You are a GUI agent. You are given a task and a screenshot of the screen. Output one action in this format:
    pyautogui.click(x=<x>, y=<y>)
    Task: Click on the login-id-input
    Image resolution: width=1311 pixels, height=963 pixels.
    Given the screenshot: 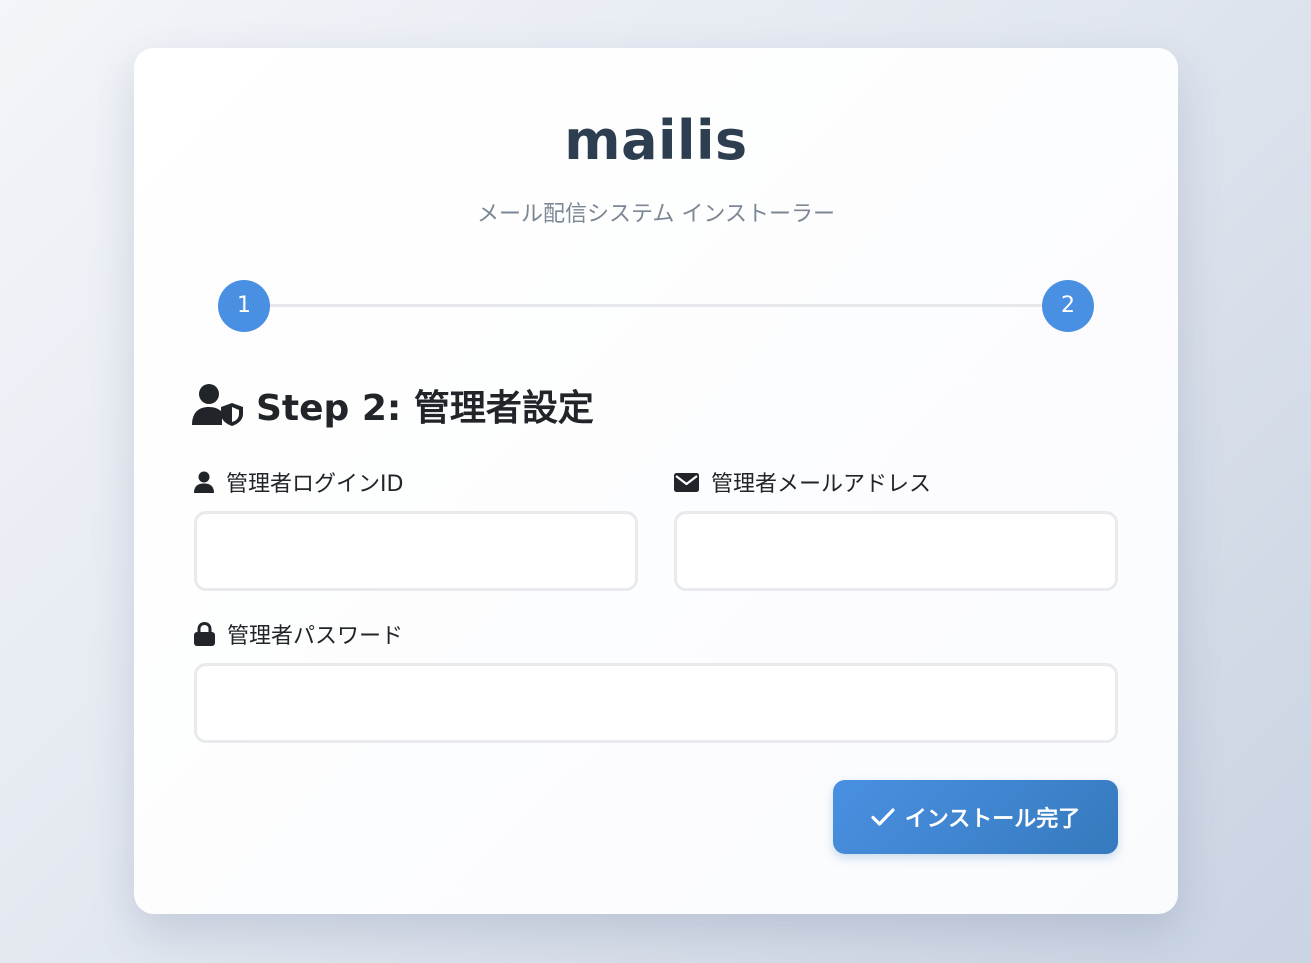 What is the action you would take?
    pyautogui.click(x=416, y=551)
    